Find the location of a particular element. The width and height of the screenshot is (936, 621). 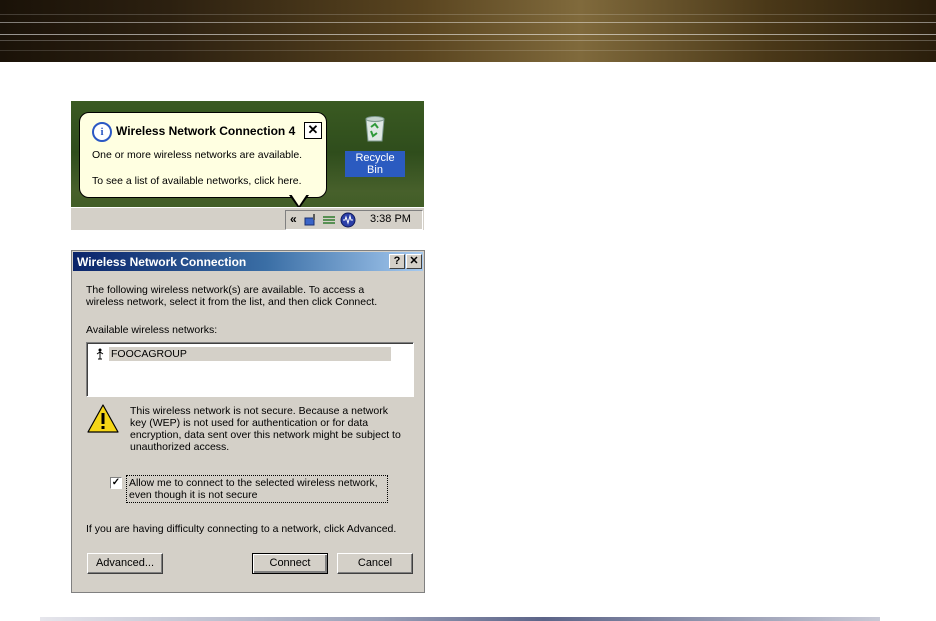

warning-text-line4: unauthorized access. is located at coordinates (180, 447).